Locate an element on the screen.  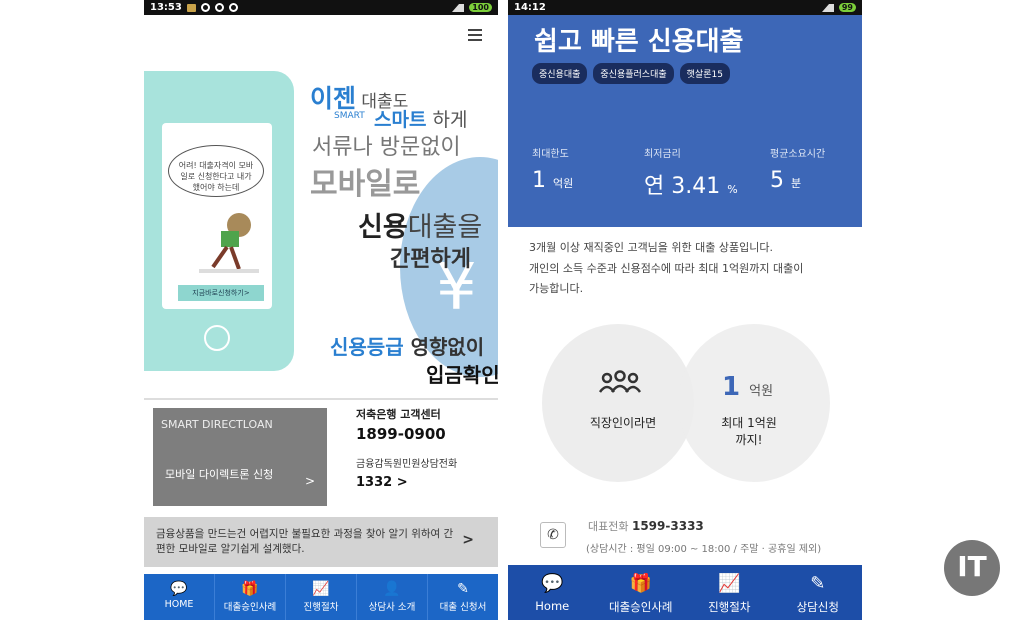
customer-center-phone: 1899-0900 is located at coordinates (426, 434).